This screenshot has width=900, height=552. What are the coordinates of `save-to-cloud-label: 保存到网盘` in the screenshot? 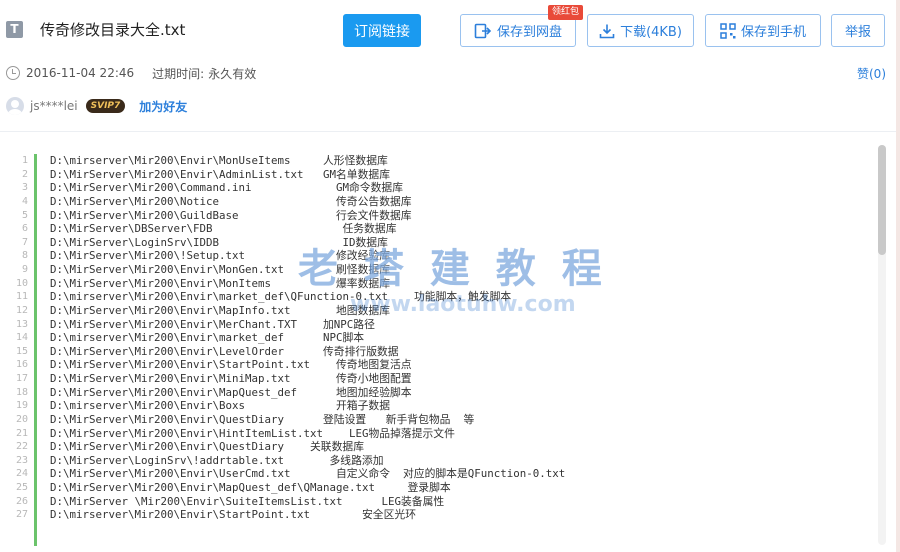 It's located at (529, 32).